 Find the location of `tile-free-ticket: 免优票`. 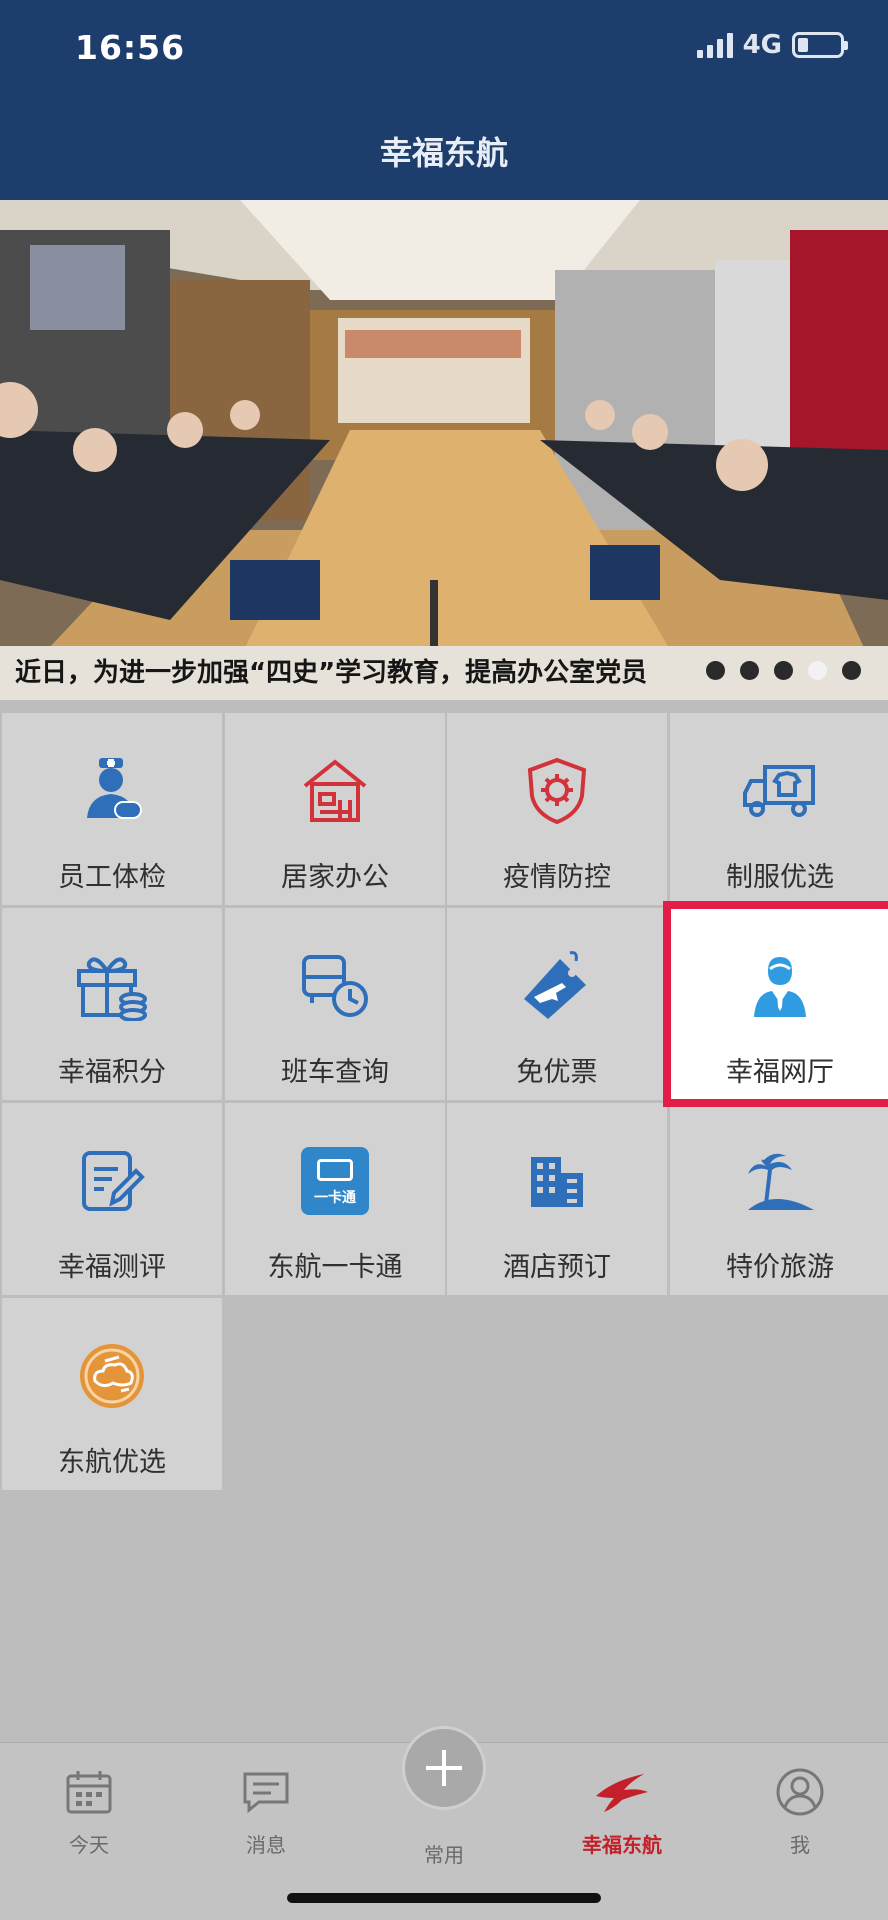

tile-free-ticket: 免优票 is located at coordinates (557, 1004).